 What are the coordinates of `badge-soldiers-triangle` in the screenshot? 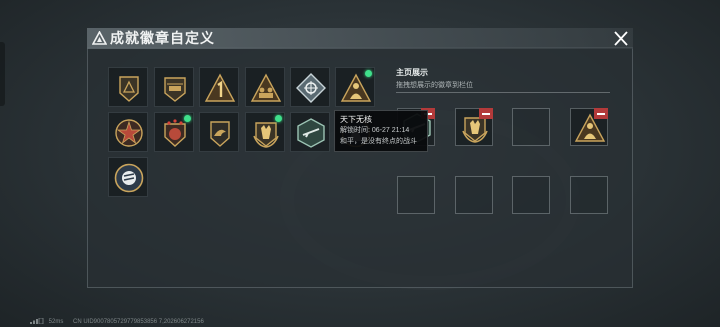 It's located at (265, 87).